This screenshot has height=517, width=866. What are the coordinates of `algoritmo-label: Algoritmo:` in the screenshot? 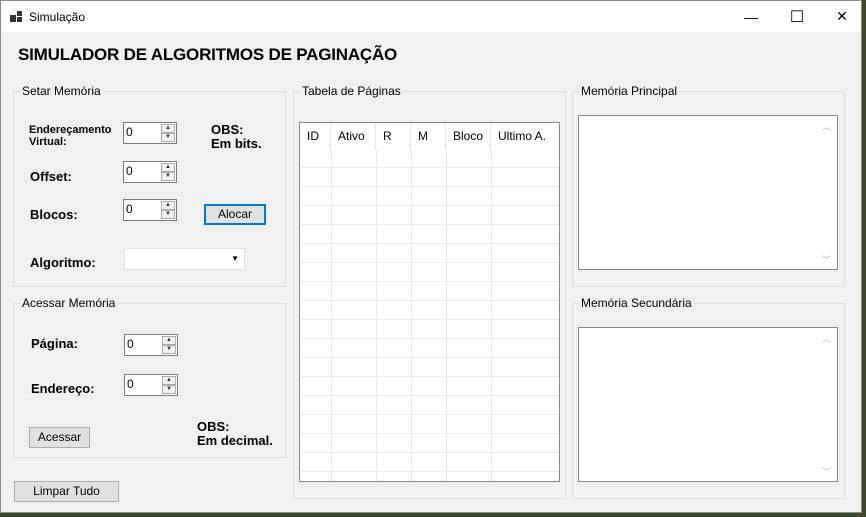 It's located at (63, 262).